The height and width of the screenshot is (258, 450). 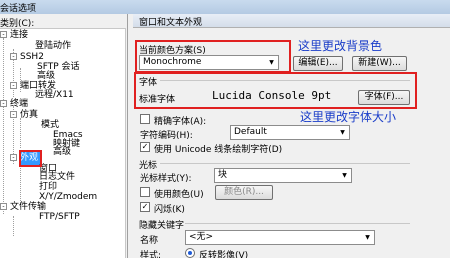 What do you see at coordinates (127, 136) in the screenshot?
I see `pane-divider` at bounding box center [127, 136].